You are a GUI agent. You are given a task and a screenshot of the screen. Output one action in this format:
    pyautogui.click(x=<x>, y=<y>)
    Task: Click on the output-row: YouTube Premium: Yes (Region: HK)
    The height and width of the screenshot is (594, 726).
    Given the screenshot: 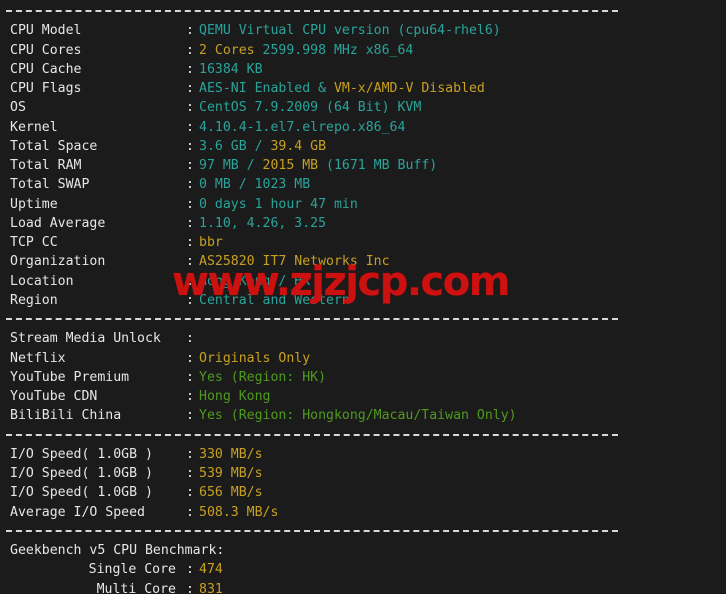 What is the action you would take?
    pyautogui.click(x=363, y=377)
    